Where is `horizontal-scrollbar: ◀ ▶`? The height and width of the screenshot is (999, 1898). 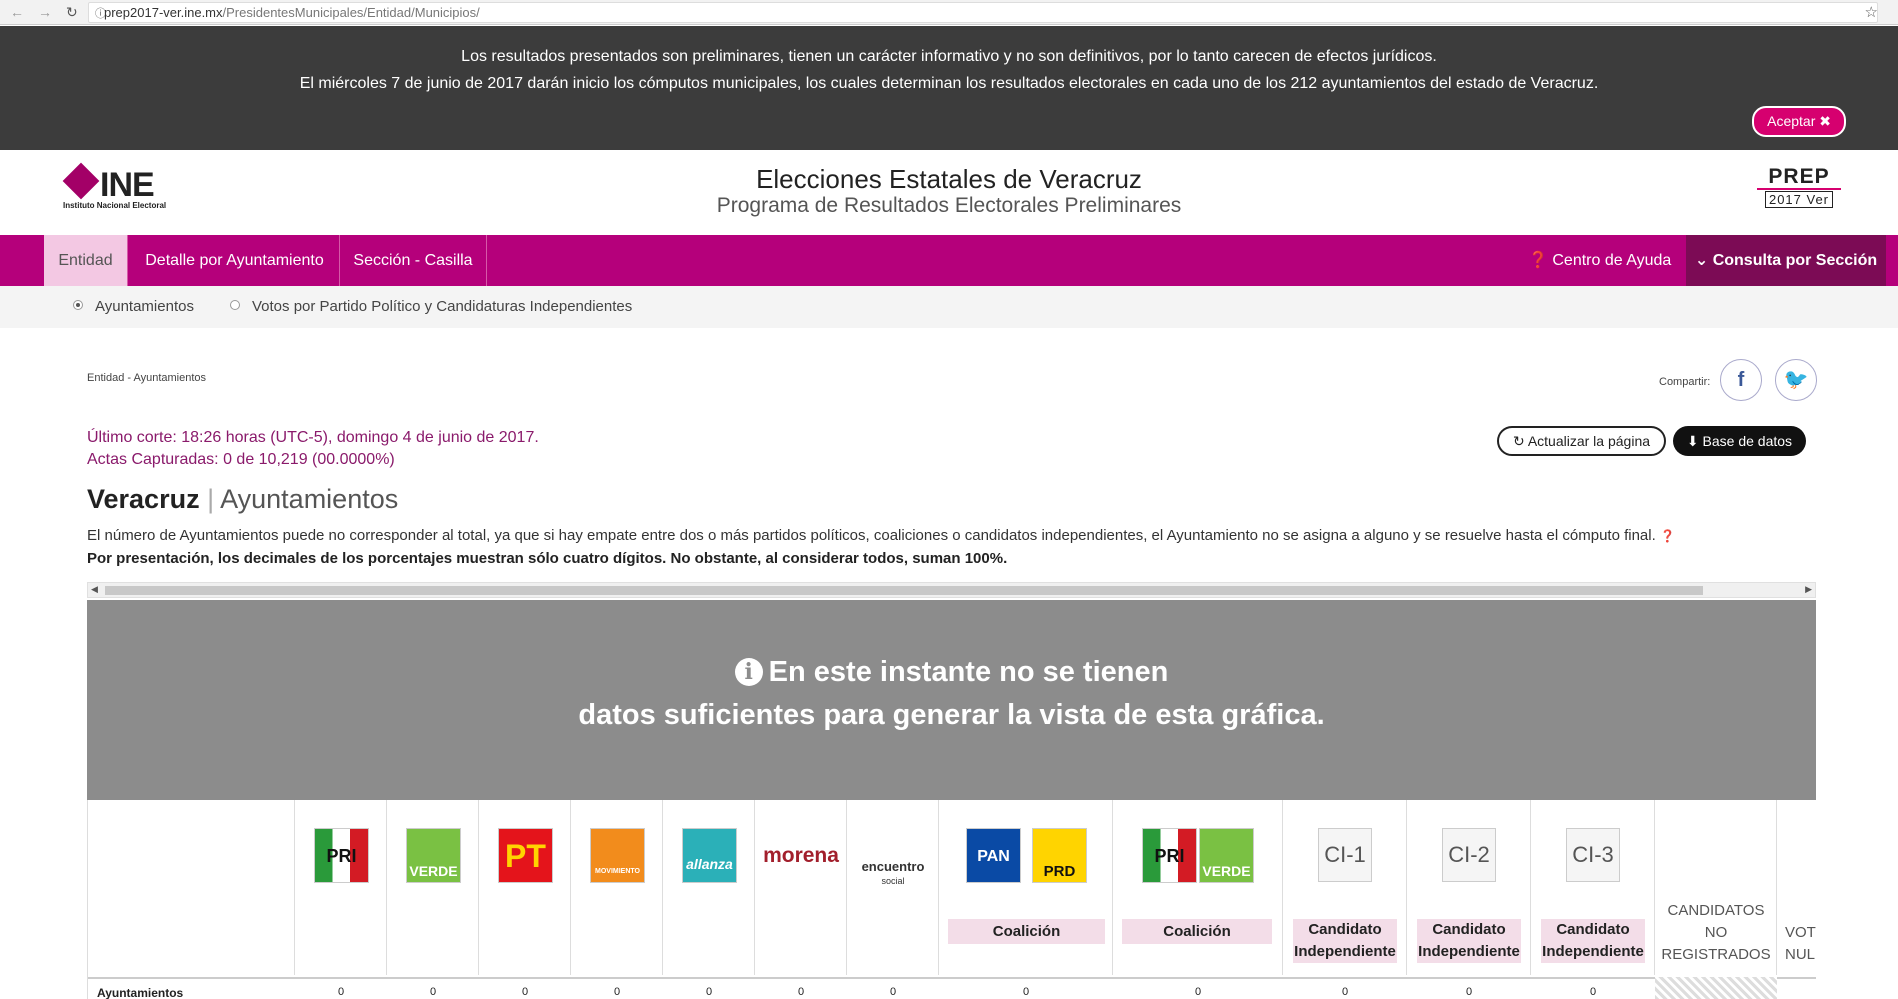 horizontal-scrollbar: ◀ ▶ is located at coordinates (951, 590).